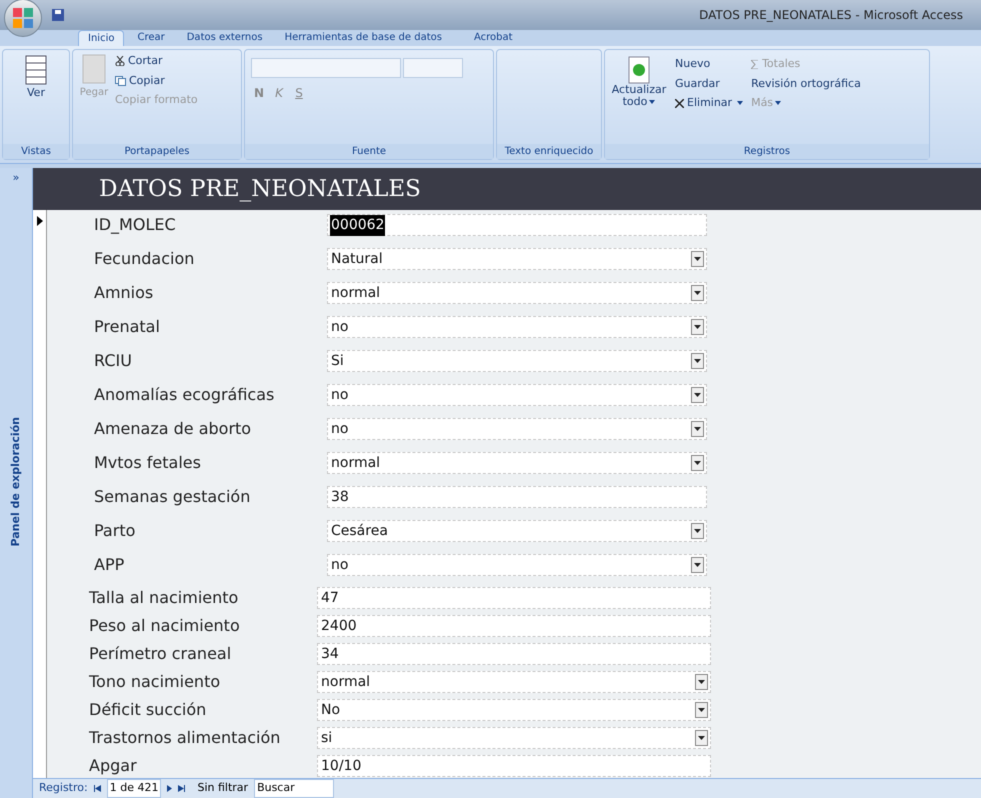  What do you see at coordinates (339, 626) in the screenshot?
I see `field-value: 2400` at bounding box center [339, 626].